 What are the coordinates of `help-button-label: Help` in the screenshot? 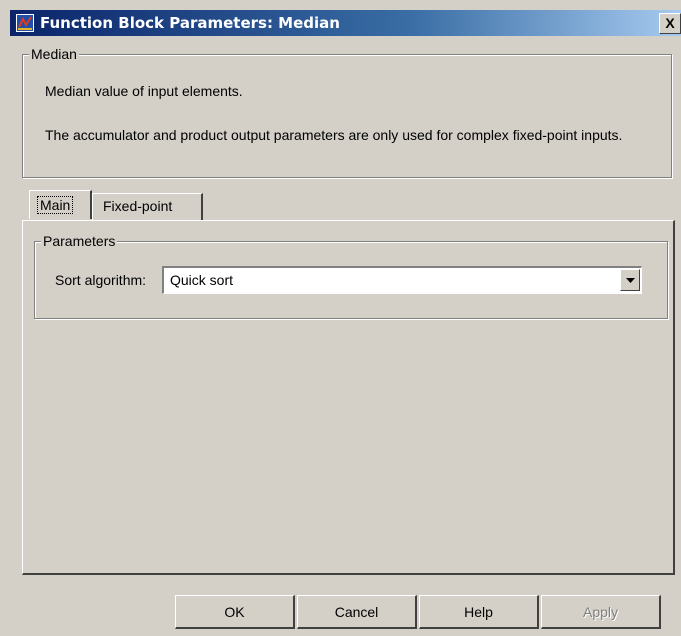 It's located at (478, 611).